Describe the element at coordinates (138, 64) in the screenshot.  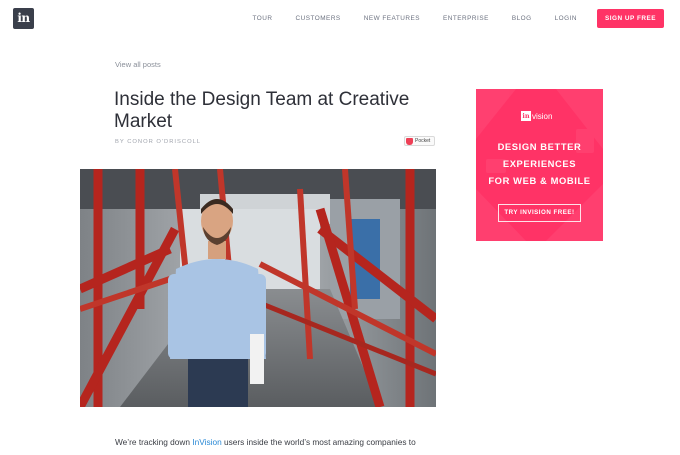
I see `view-all-posts-link: View all posts` at that location.